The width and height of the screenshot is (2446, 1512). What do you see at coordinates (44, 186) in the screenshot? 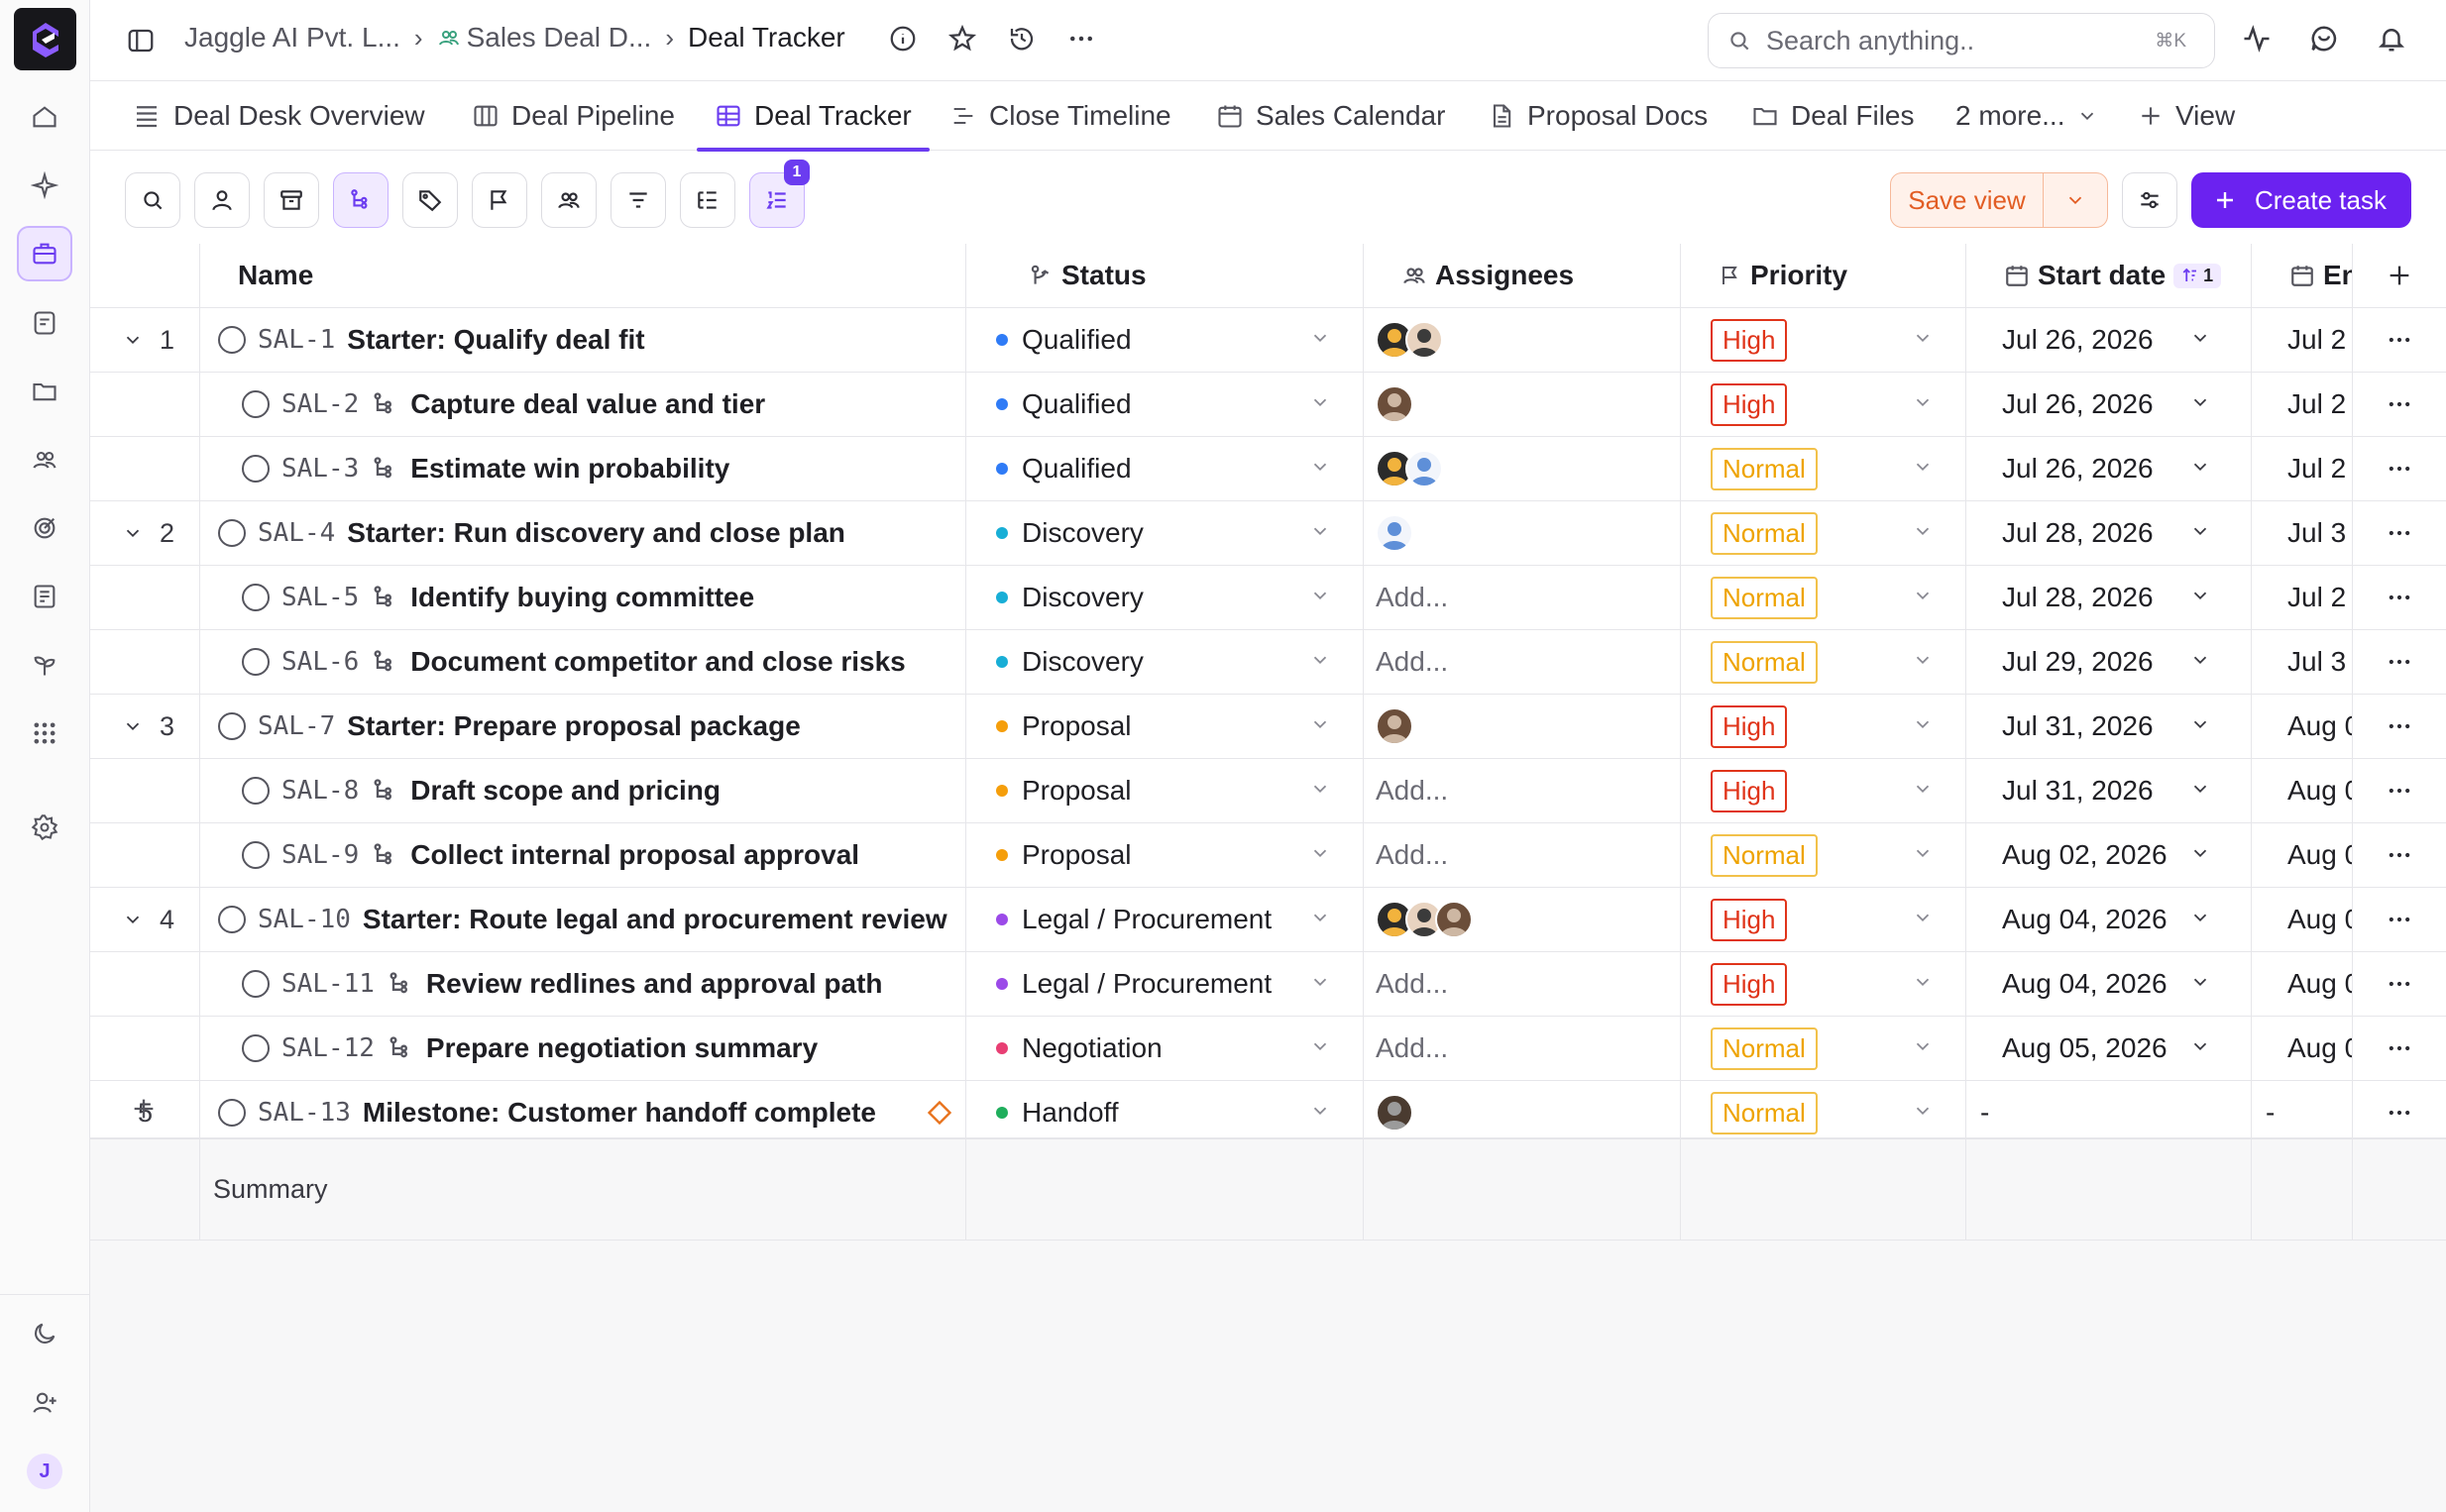
I see `ai-sparkle-icon` at bounding box center [44, 186].